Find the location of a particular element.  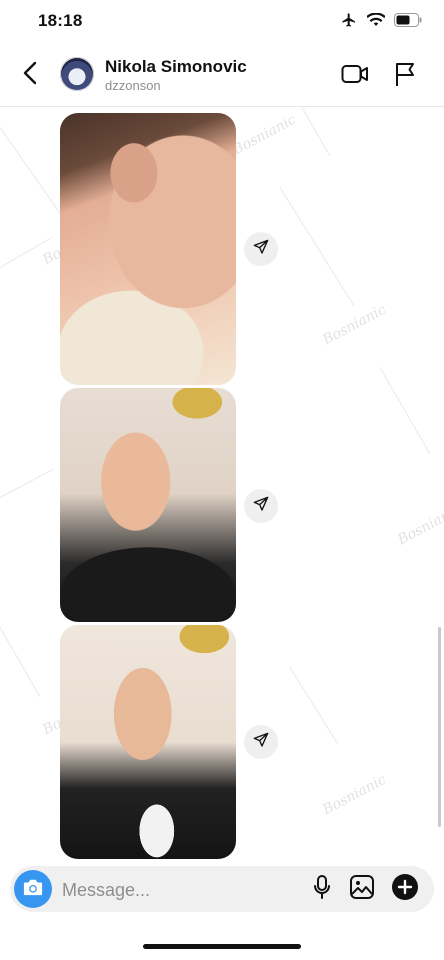

message-input is located at coordinates (177, 890).